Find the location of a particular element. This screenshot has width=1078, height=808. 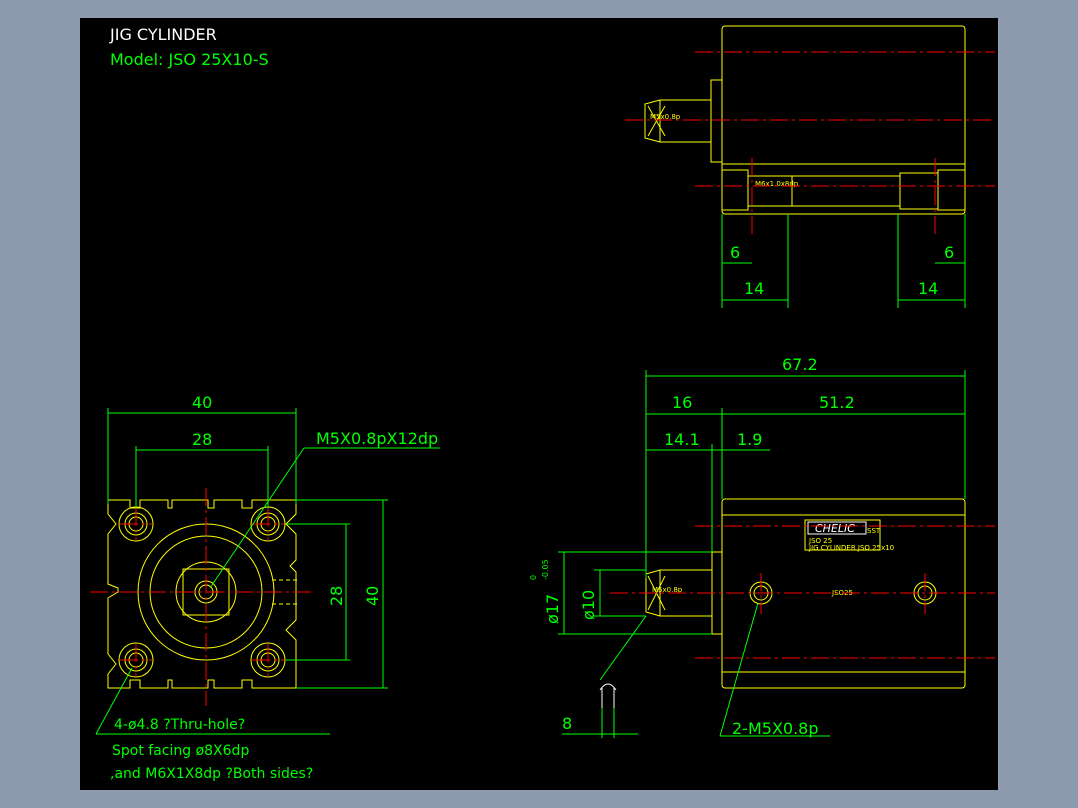

dim-side-1-9: 1.9 is located at coordinates (749, 439).